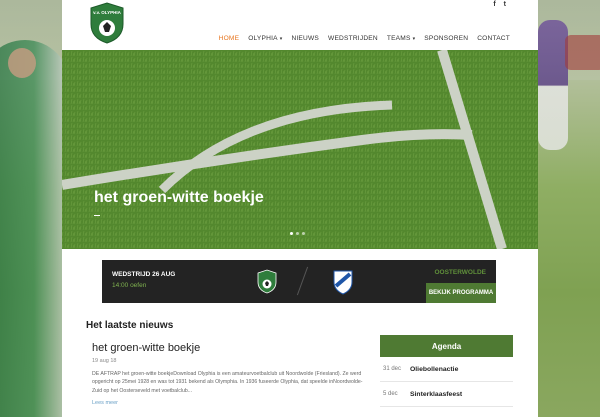 This screenshot has width=600, height=417. Describe the element at coordinates (97, 215) in the screenshot. I see `hero-divider` at that location.